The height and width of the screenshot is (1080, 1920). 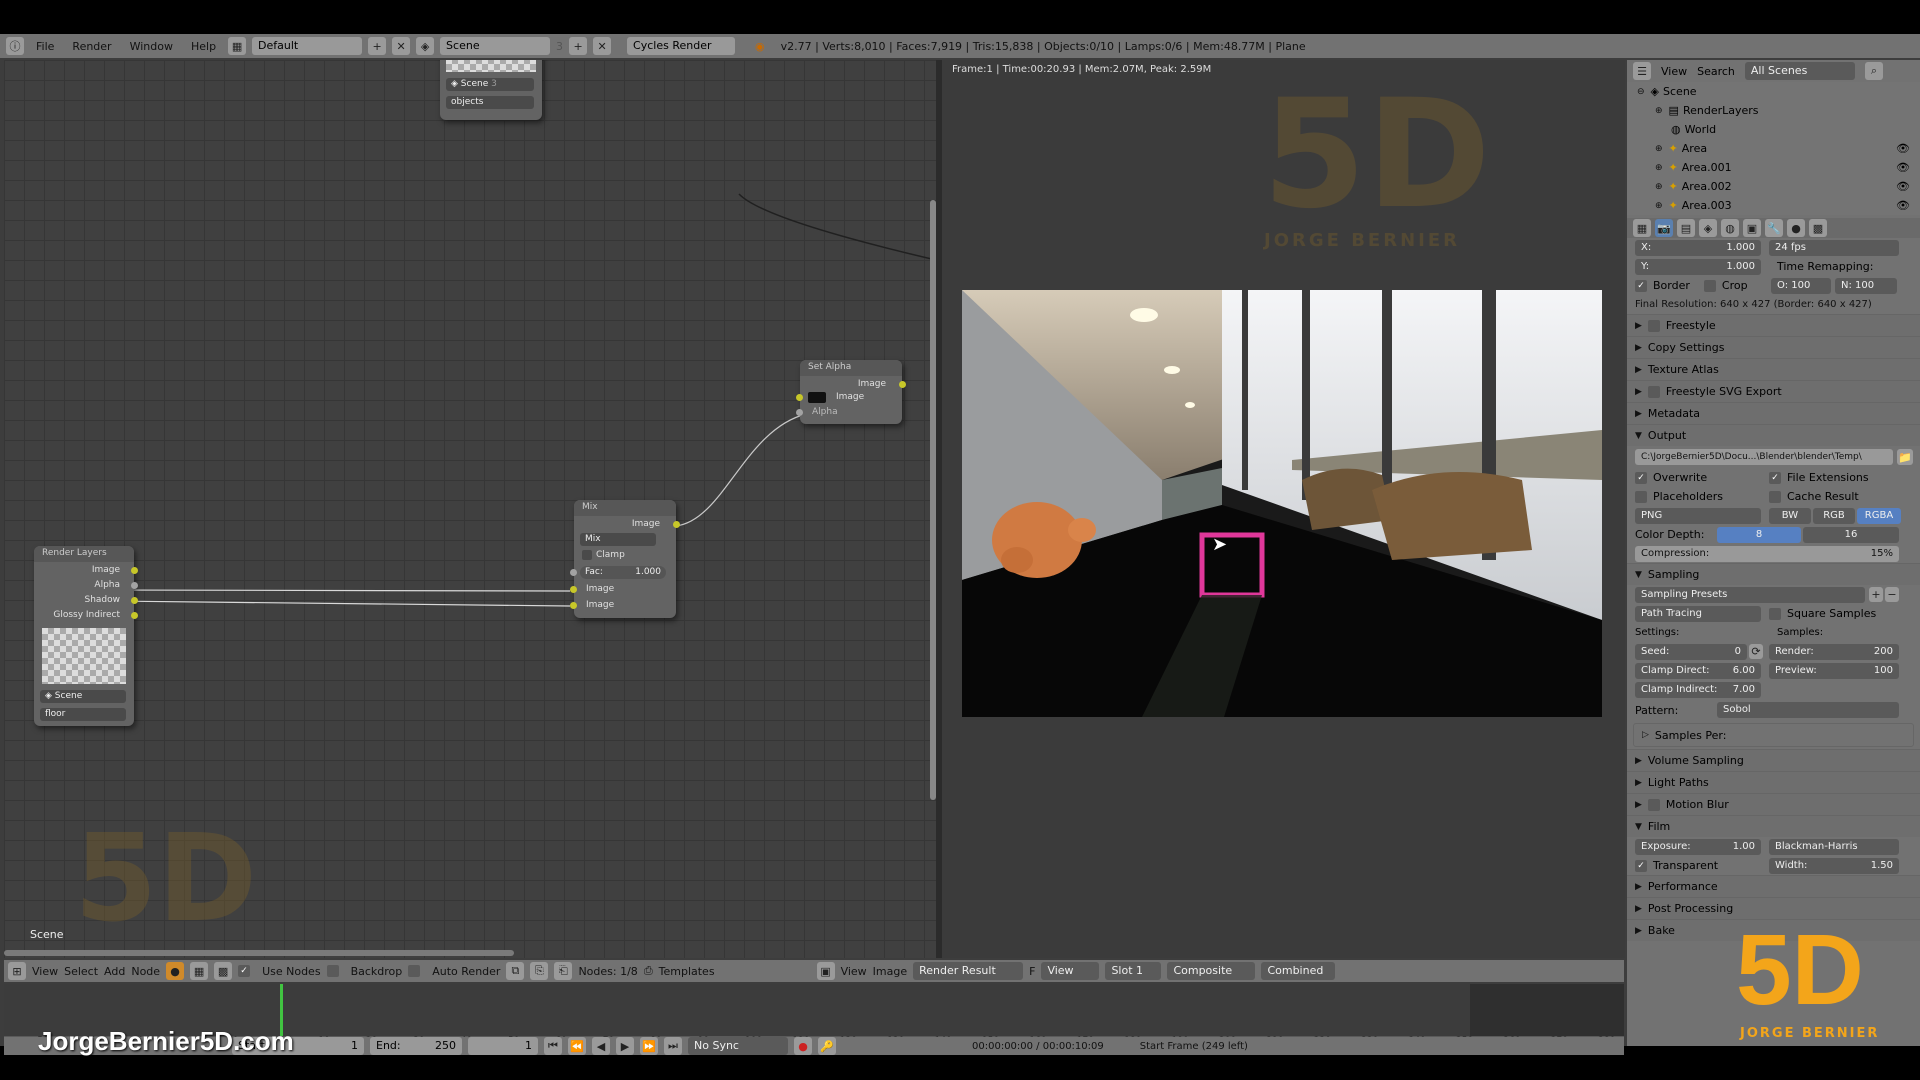 I want to click on depth-8-button: 8, so click(x=1759, y=535).